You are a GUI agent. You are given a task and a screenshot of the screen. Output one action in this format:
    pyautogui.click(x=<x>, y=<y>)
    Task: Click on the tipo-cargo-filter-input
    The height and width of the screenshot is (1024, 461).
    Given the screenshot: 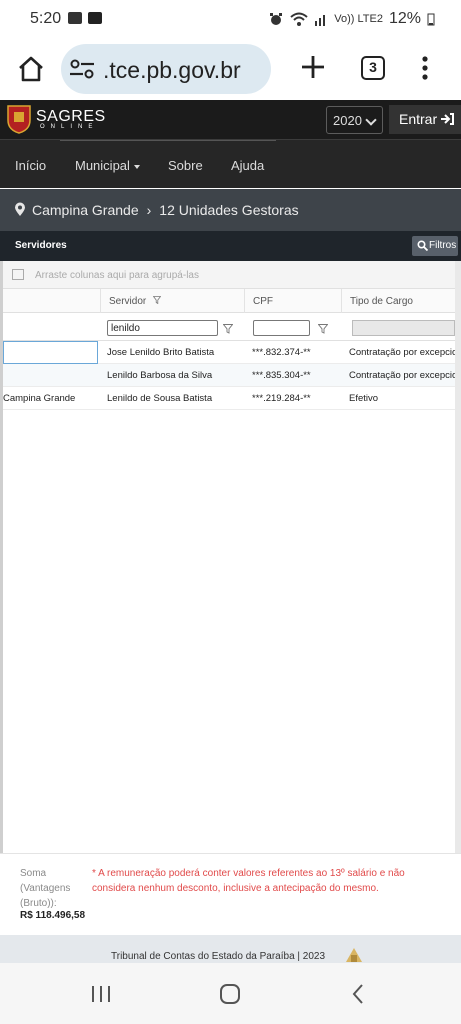 What is the action you would take?
    pyautogui.click(x=403, y=328)
    